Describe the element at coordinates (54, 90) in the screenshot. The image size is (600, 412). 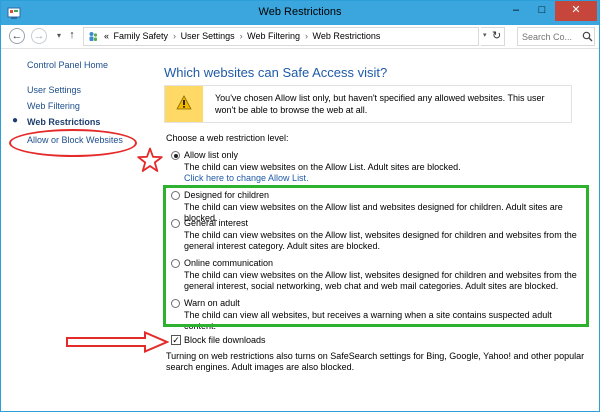
I see `sidebar-item-user-settings: User Settings` at that location.